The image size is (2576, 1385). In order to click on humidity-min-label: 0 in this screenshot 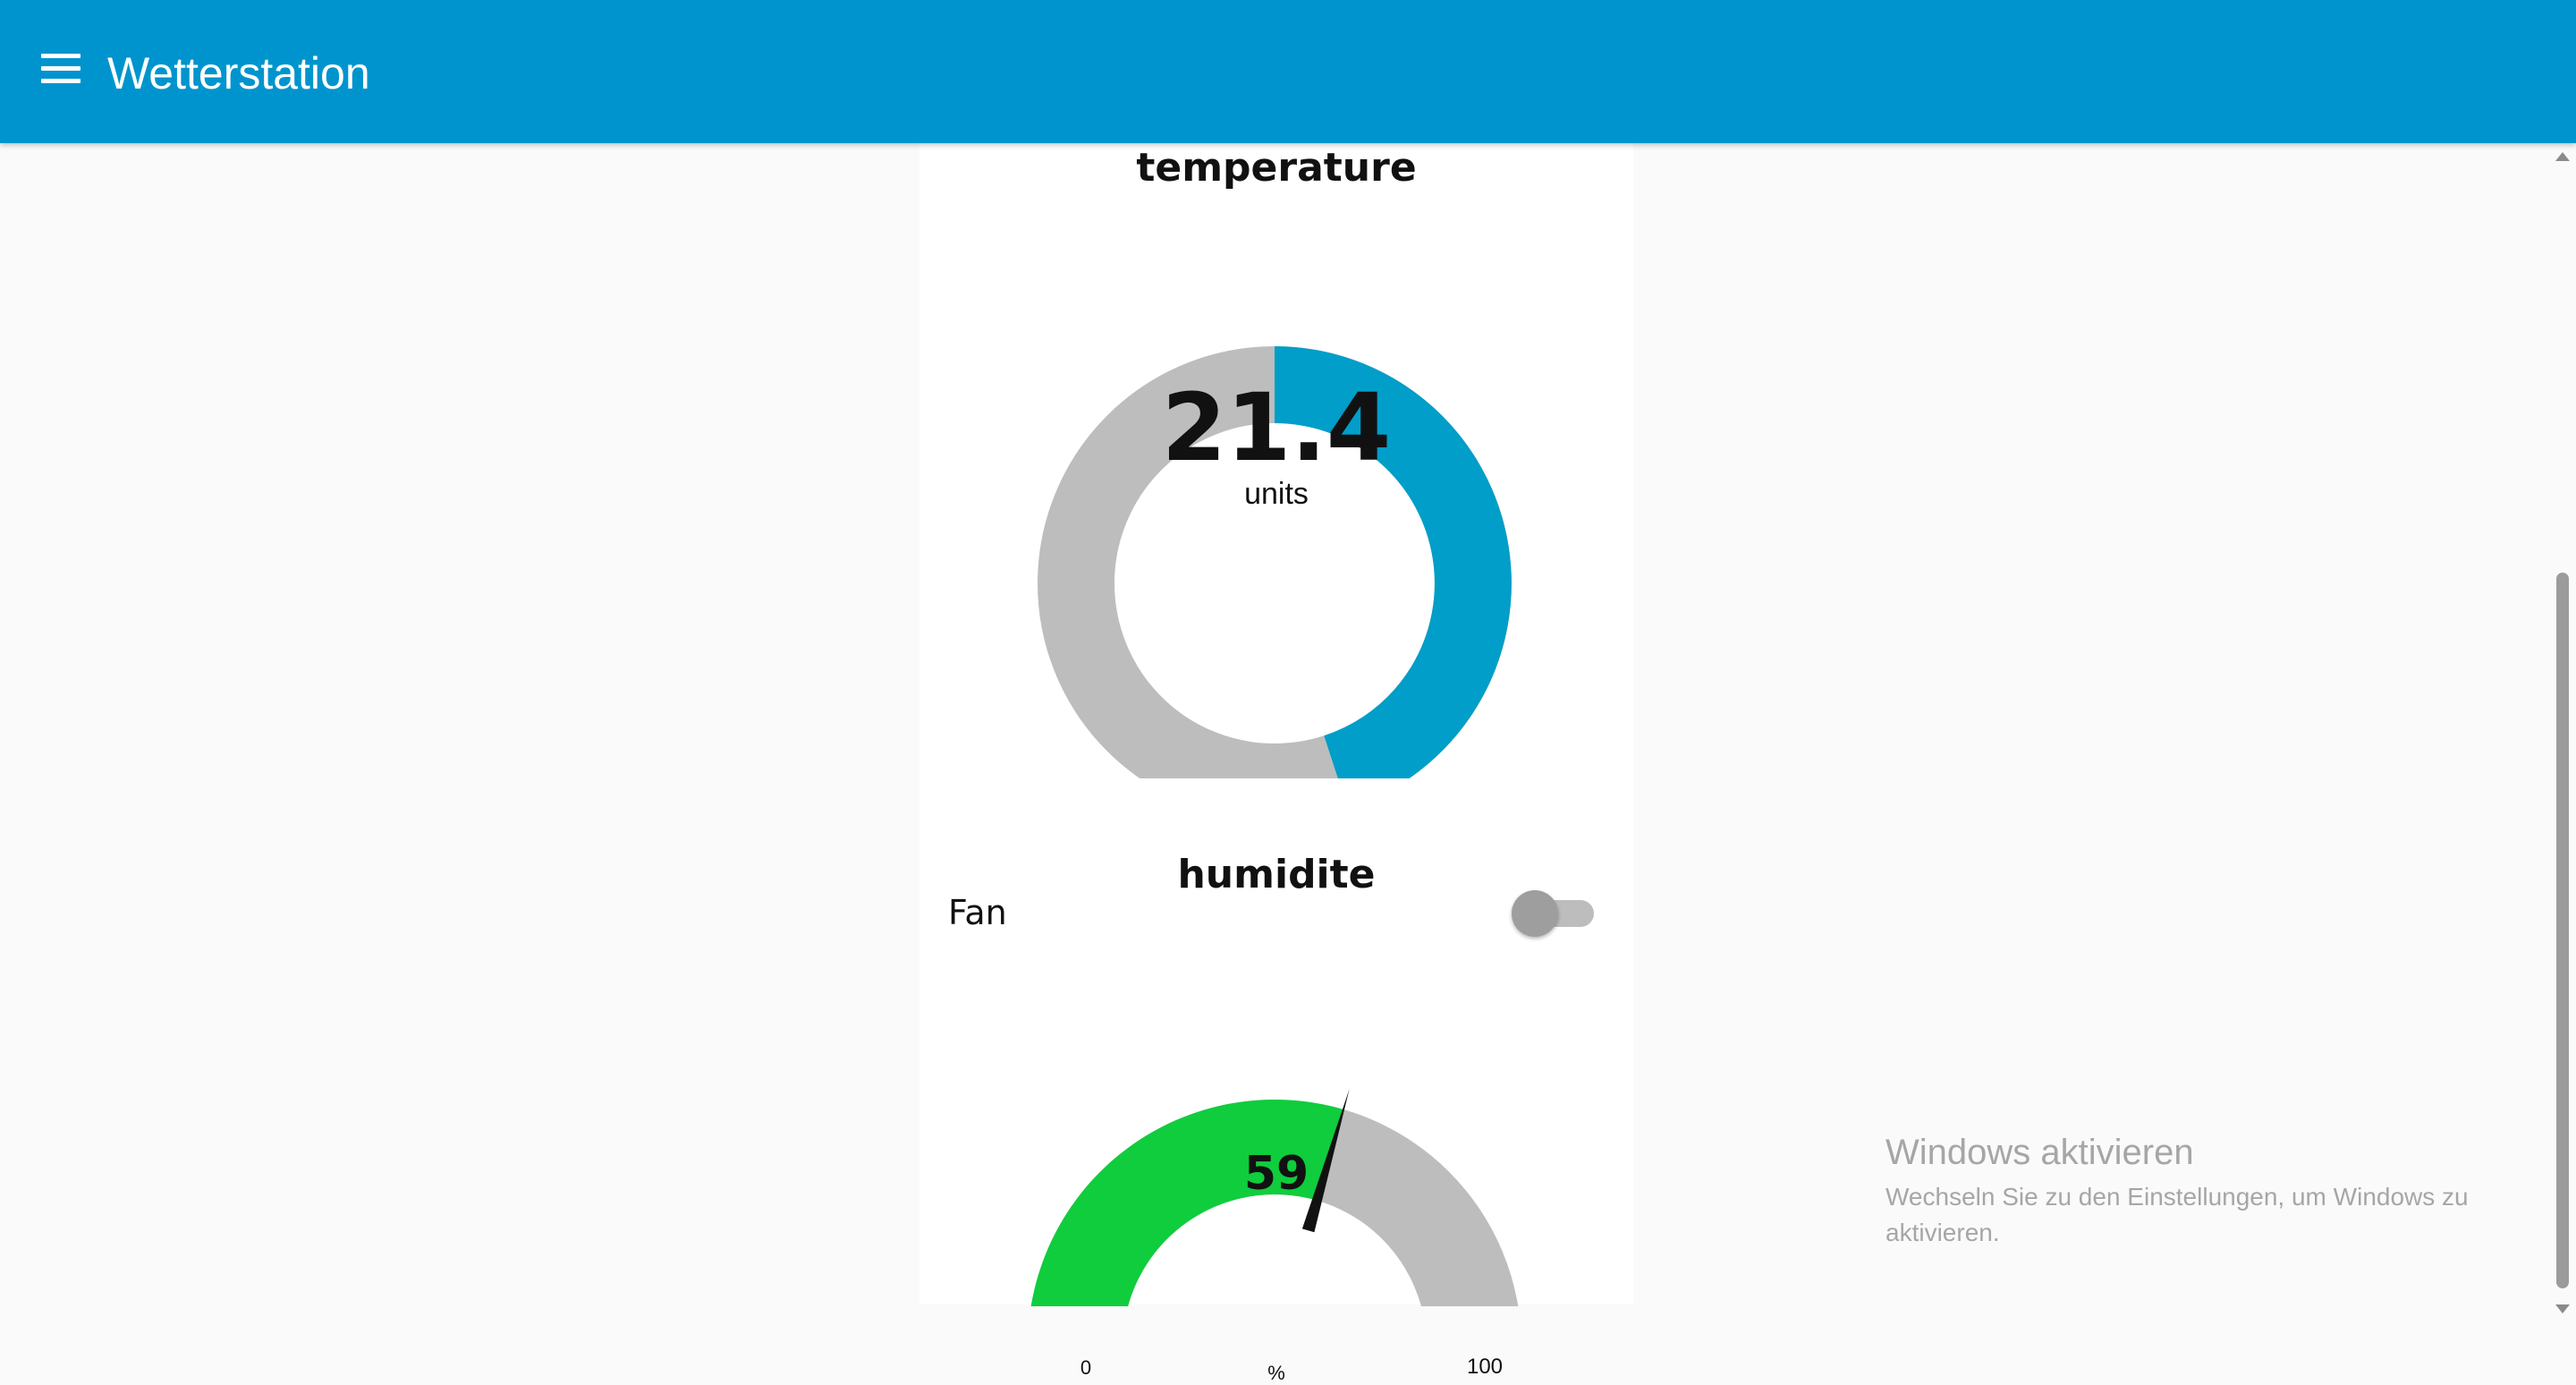, I will do `click(1086, 1367)`.